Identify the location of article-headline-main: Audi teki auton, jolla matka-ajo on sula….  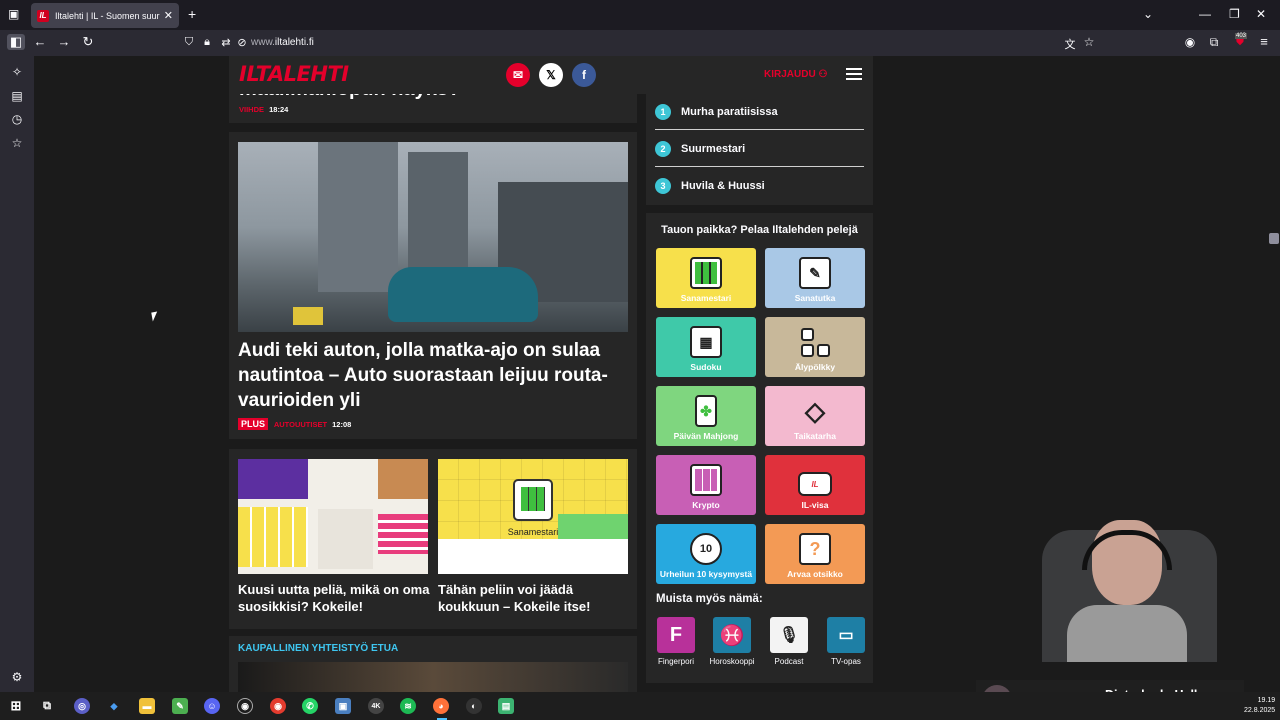
(430, 375).